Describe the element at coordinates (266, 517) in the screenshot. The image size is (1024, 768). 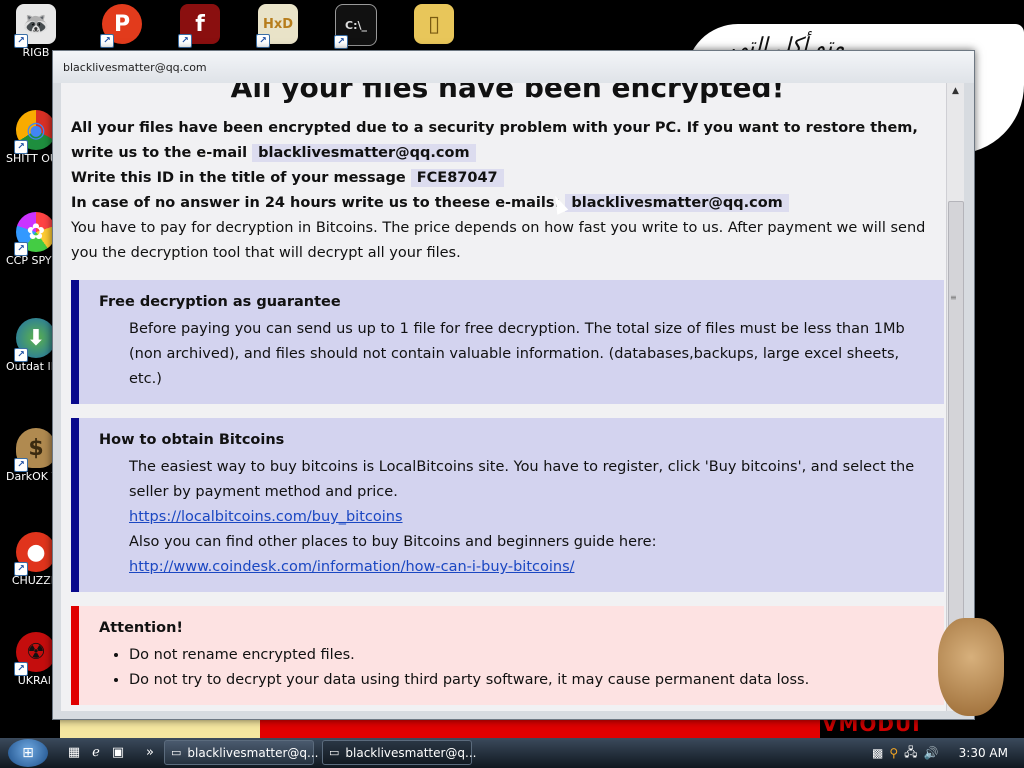
I see `localbitcoins-link: https://localbitcoins.com/buy_bitcoins` at that location.